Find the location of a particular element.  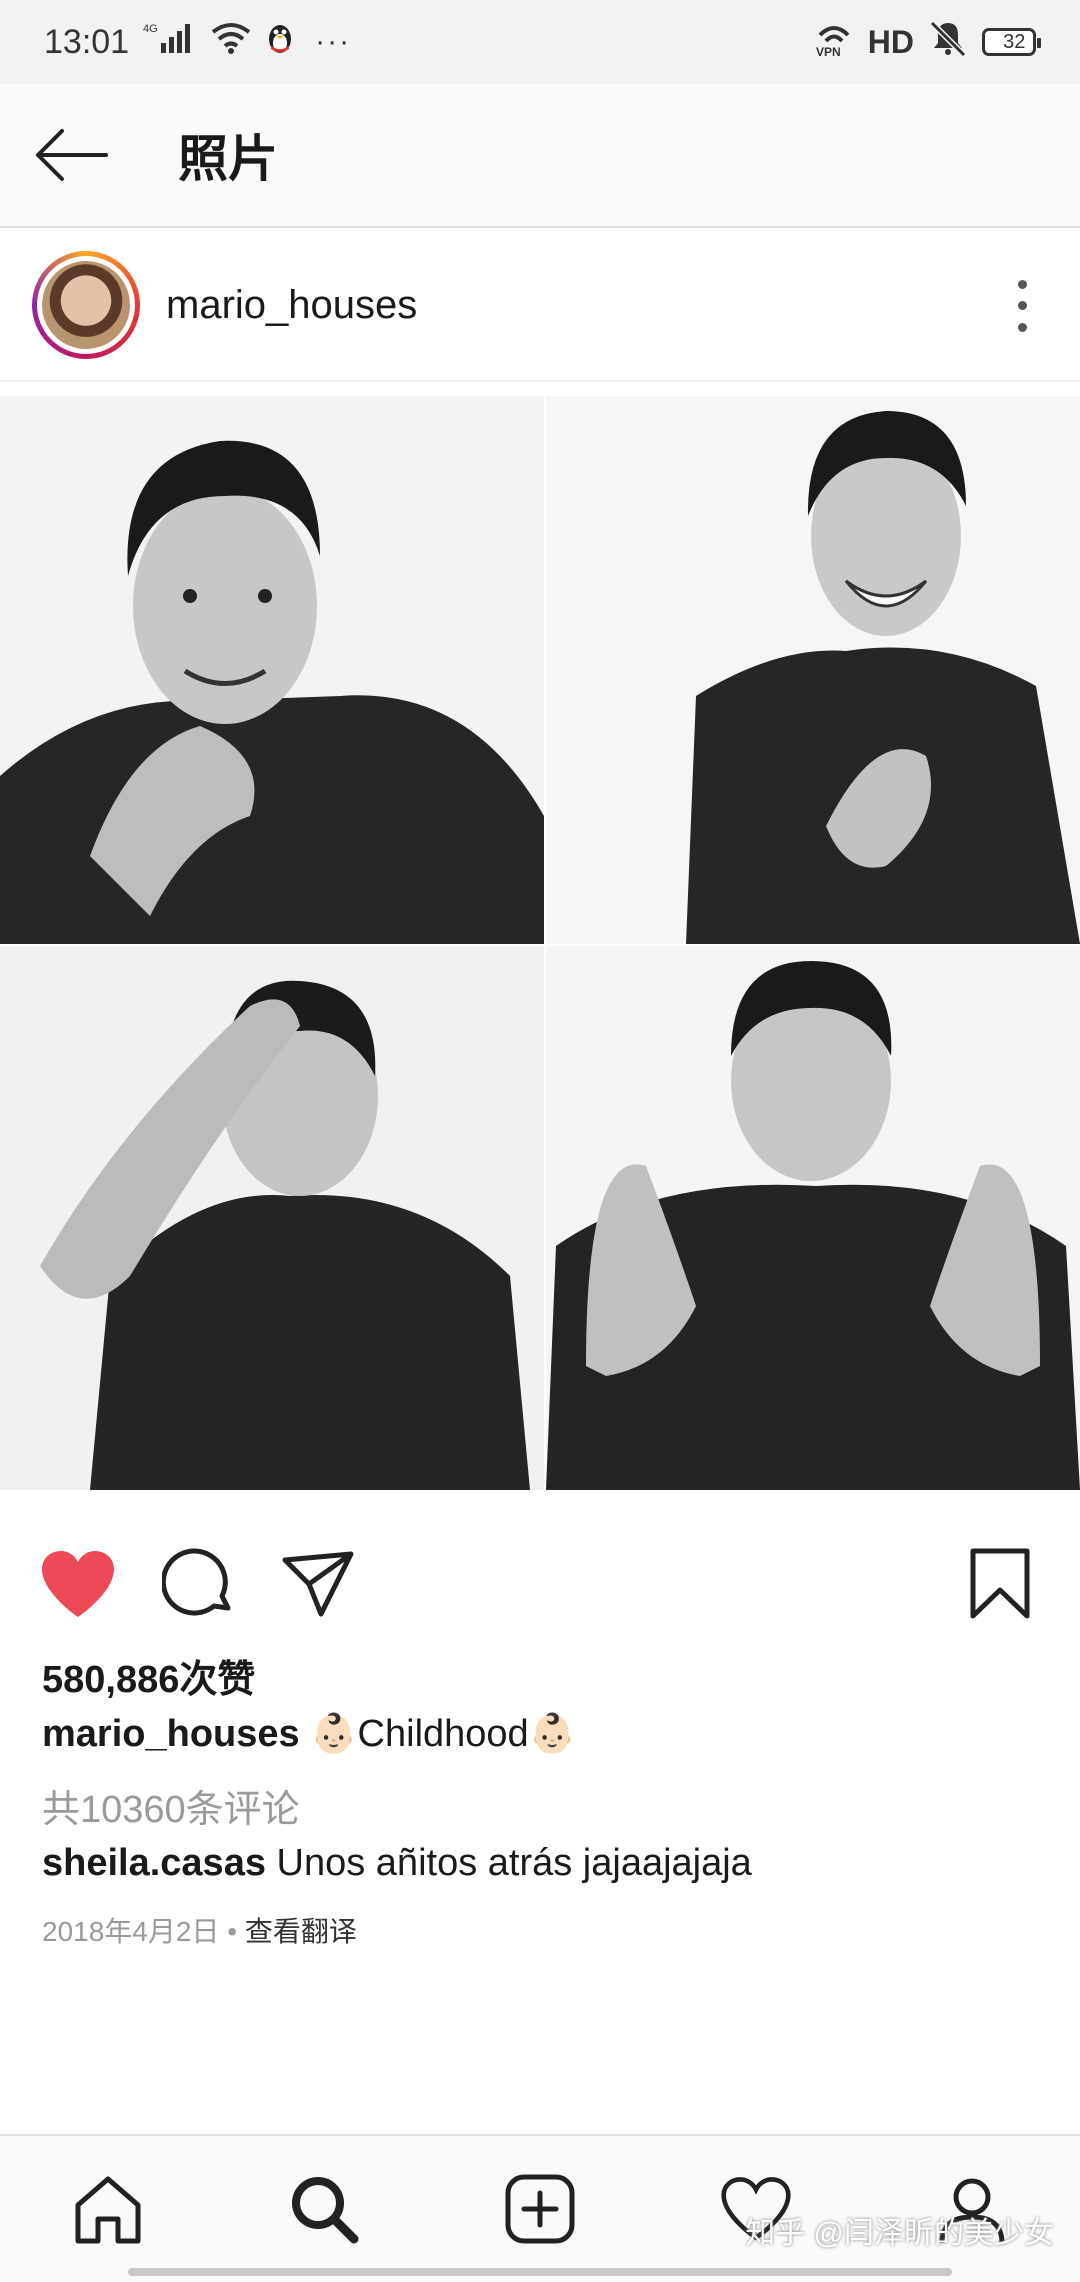

like-count: 580,886次赞 is located at coordinates (148, 1675).